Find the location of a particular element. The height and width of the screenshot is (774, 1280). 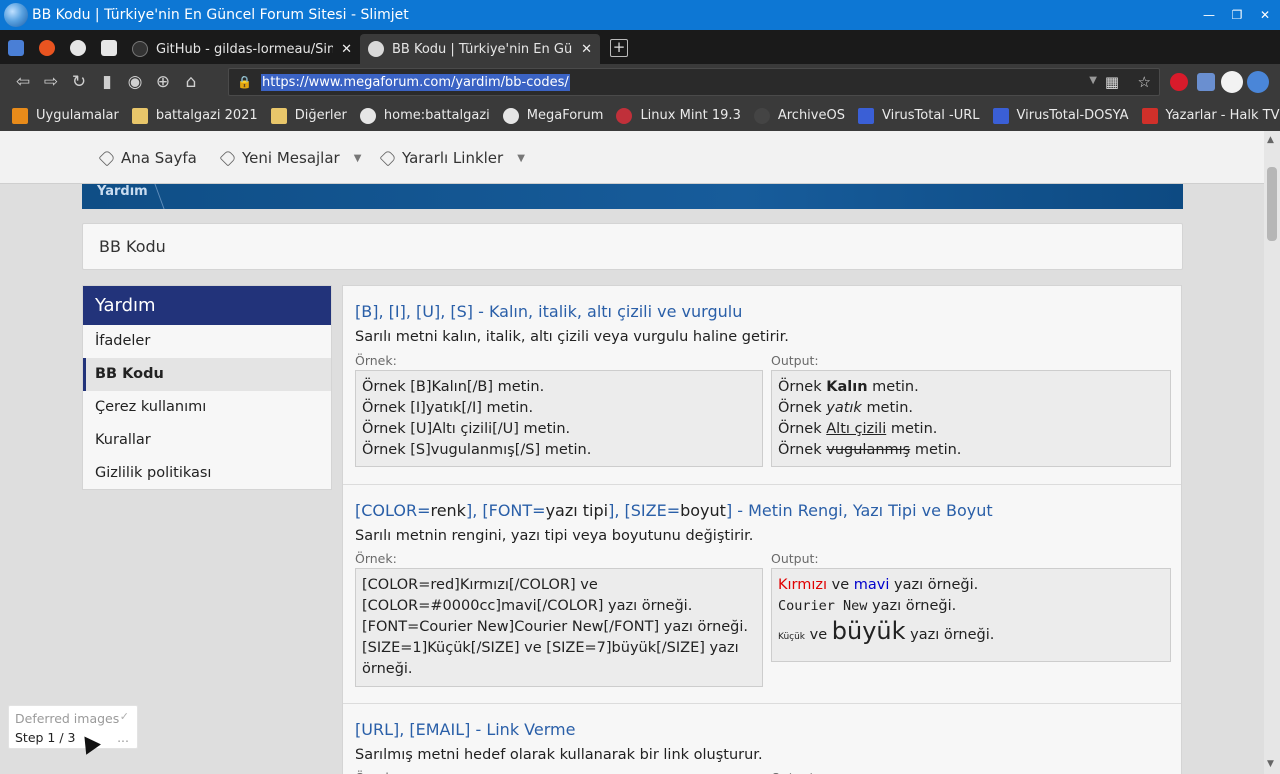

section-title: [URL], [EMAIL] - Link Verme is located at coordinates (465, 729).